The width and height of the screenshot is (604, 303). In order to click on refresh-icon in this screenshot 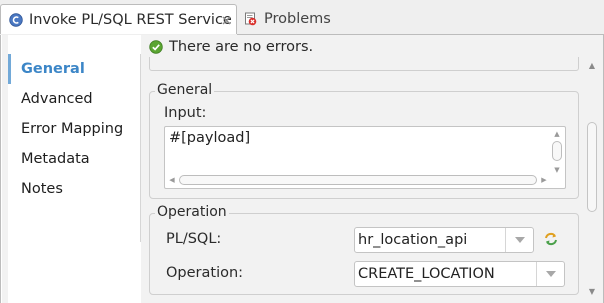, I will do `click(551, 239)`.